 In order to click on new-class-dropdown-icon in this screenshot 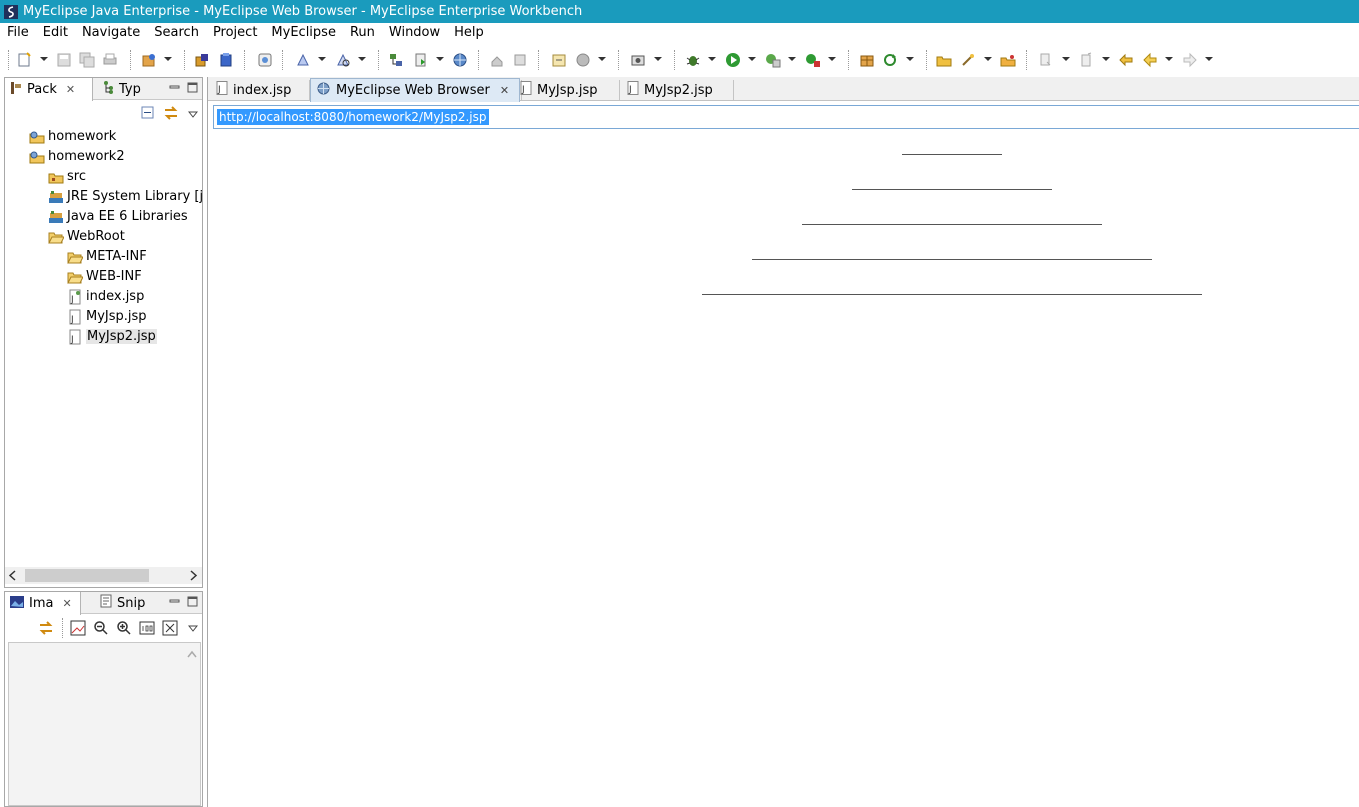, I will do `click(322, 59)`.